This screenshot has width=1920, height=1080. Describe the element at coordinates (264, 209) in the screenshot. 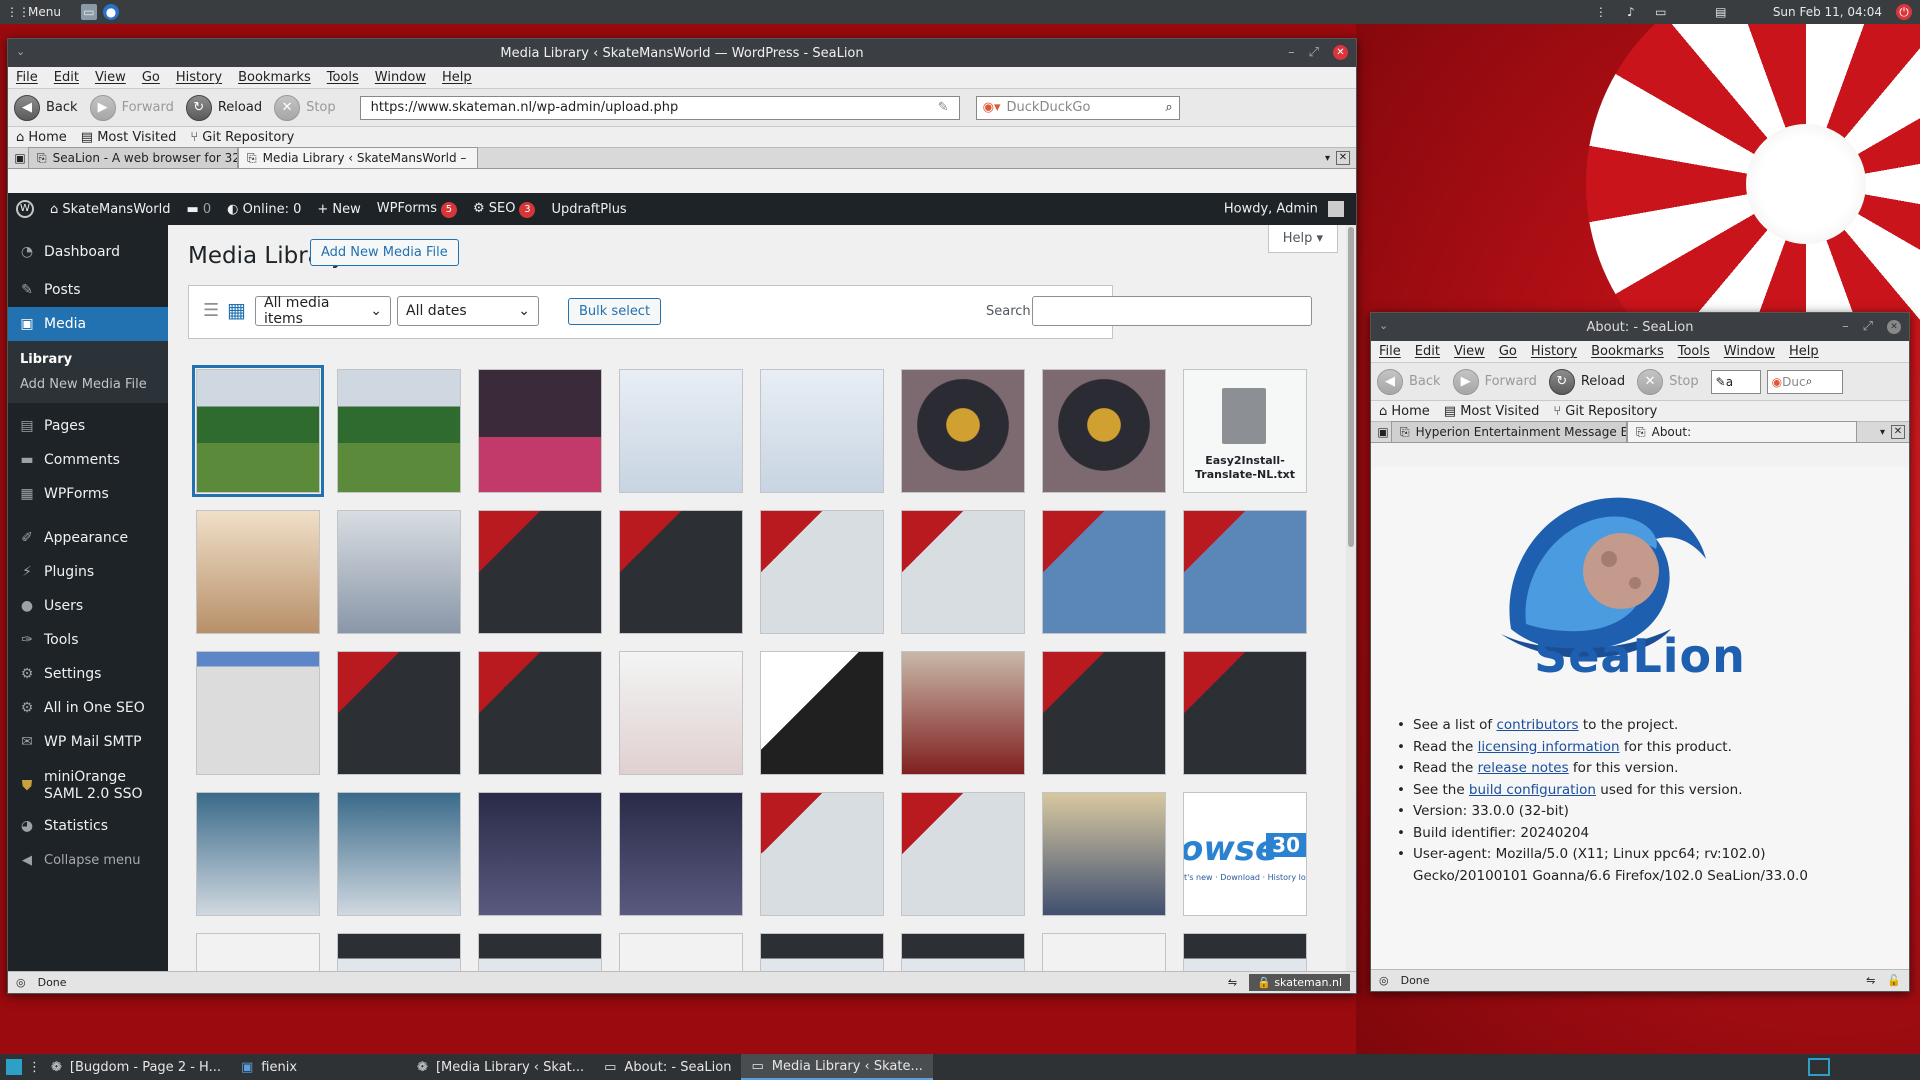

I see `adminbar-online: ◐ Online: 0` at that location.